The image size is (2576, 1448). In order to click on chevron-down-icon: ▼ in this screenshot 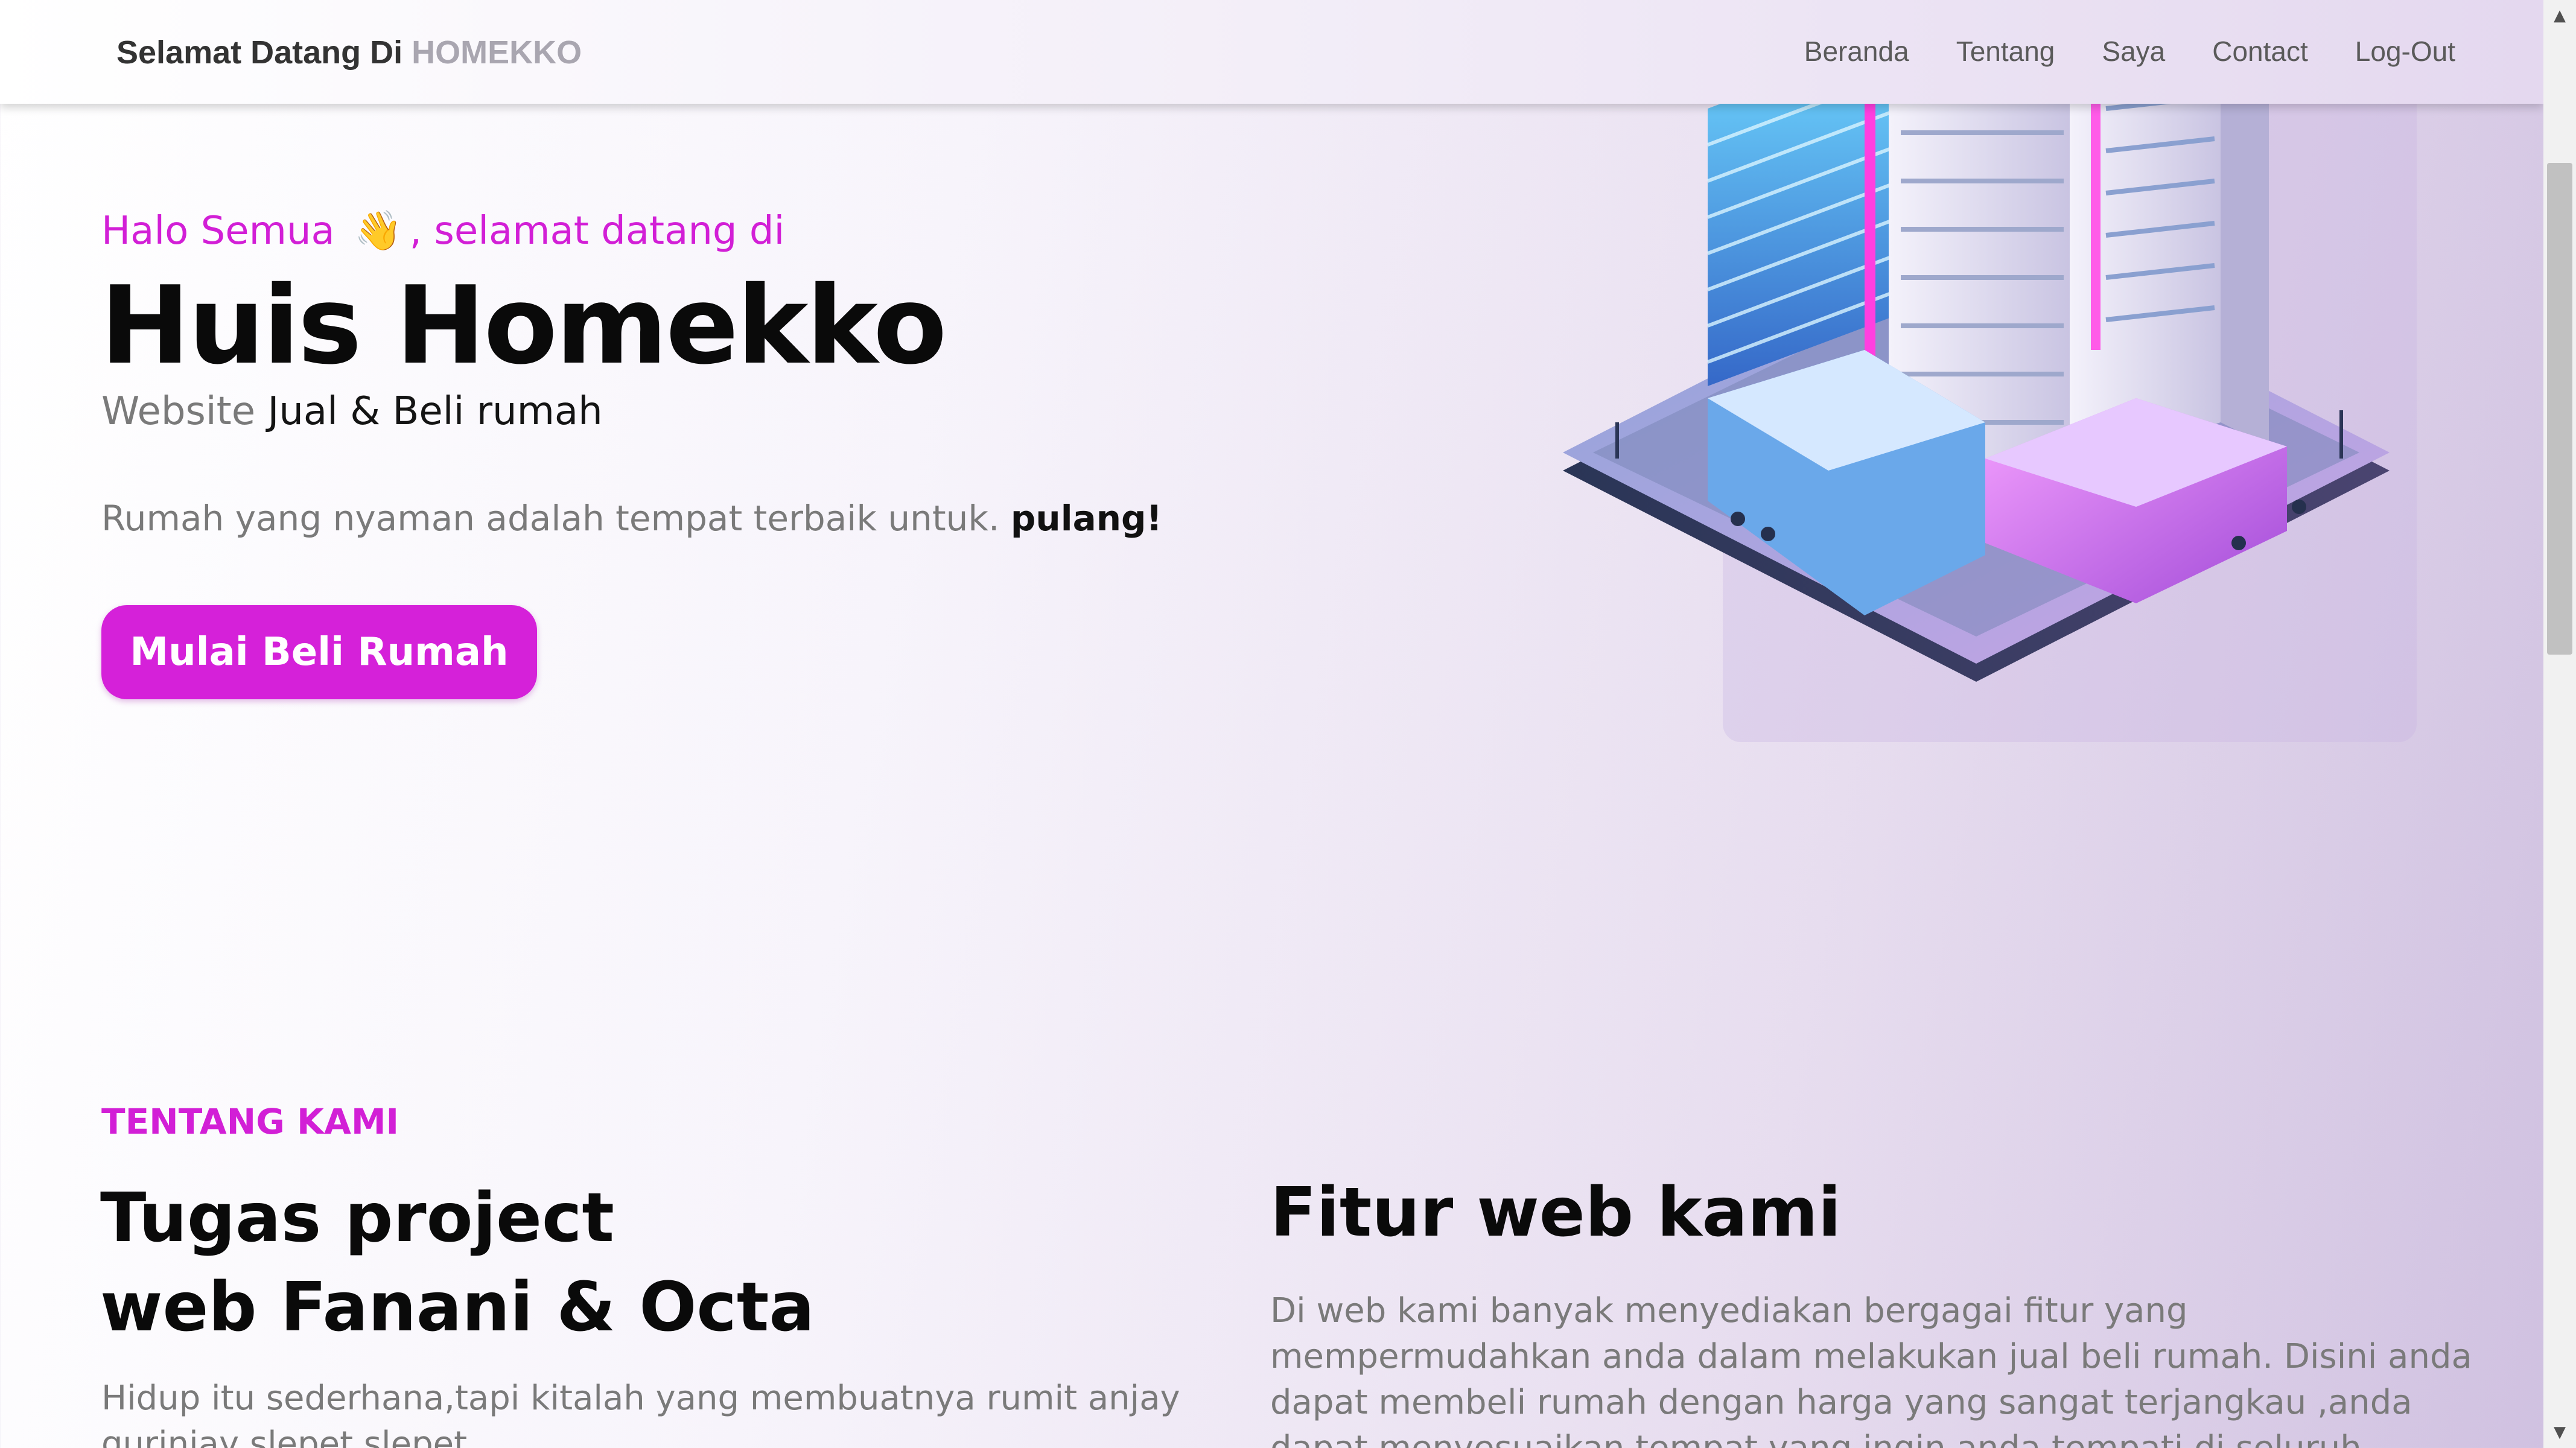, I will do `click(2559, 1432)`.